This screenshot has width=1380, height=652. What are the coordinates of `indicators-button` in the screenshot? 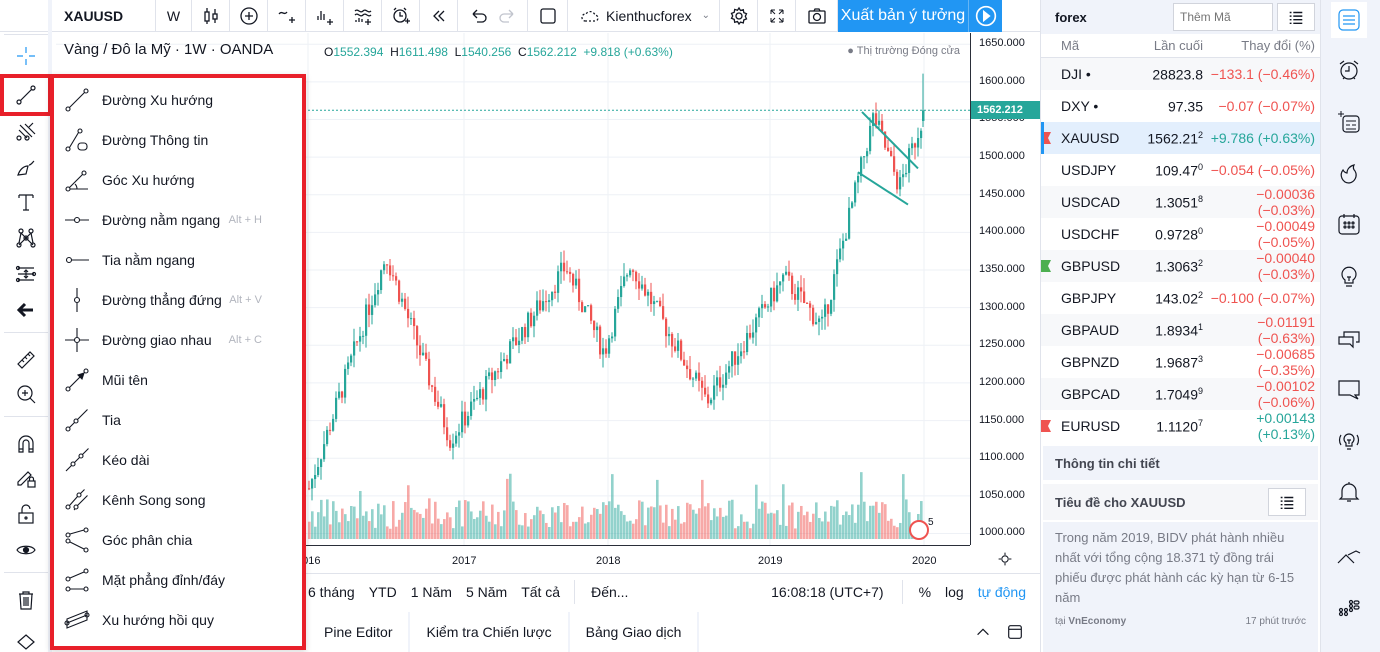 It's located at (287, 16).